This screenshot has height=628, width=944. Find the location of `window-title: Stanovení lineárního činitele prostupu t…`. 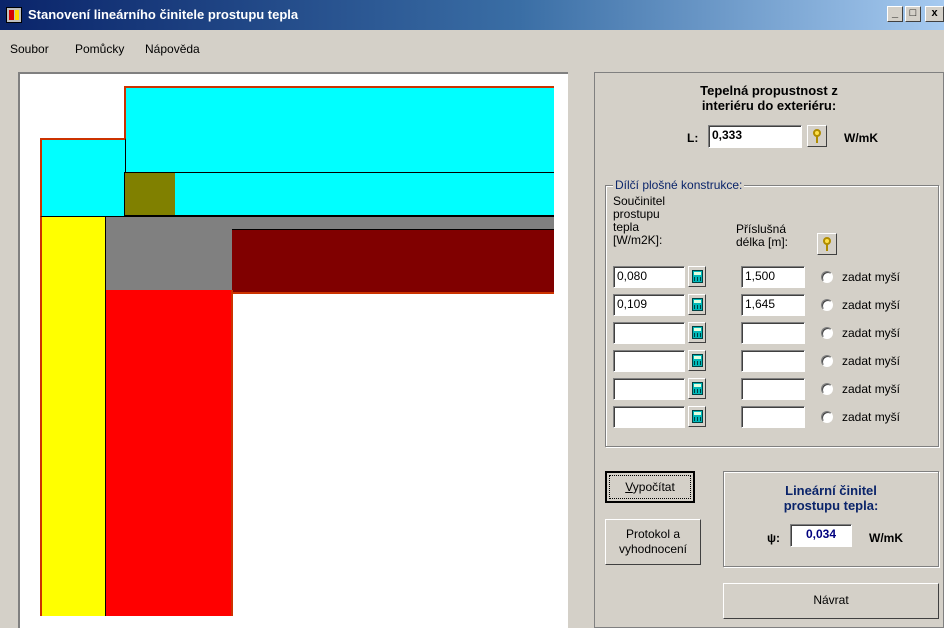

window-title: Stanovení lineárního činitele prostupu t… is located at coordinates (163, 14).